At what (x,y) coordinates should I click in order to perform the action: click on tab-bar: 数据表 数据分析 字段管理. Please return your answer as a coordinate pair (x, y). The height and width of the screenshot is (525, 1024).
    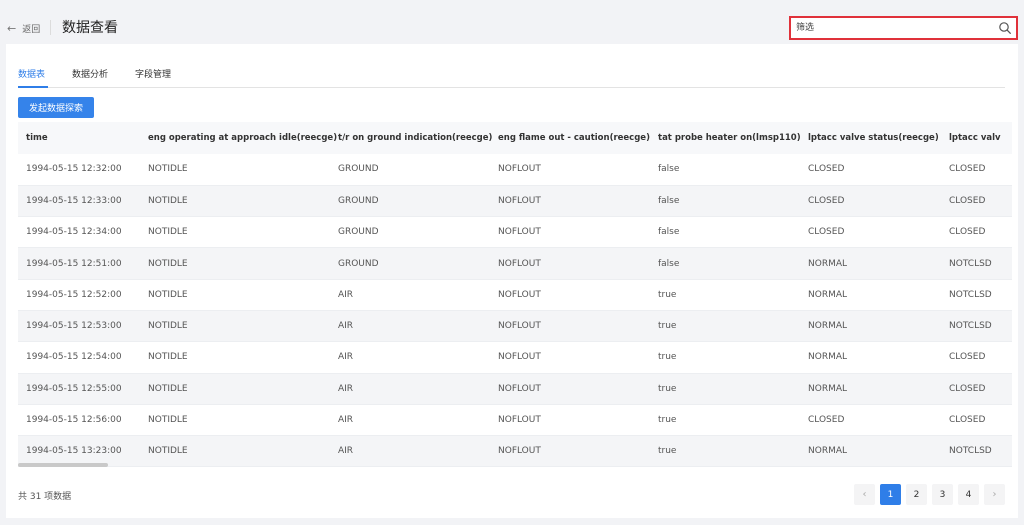
    Looking at the image, I should click on (511, 77).